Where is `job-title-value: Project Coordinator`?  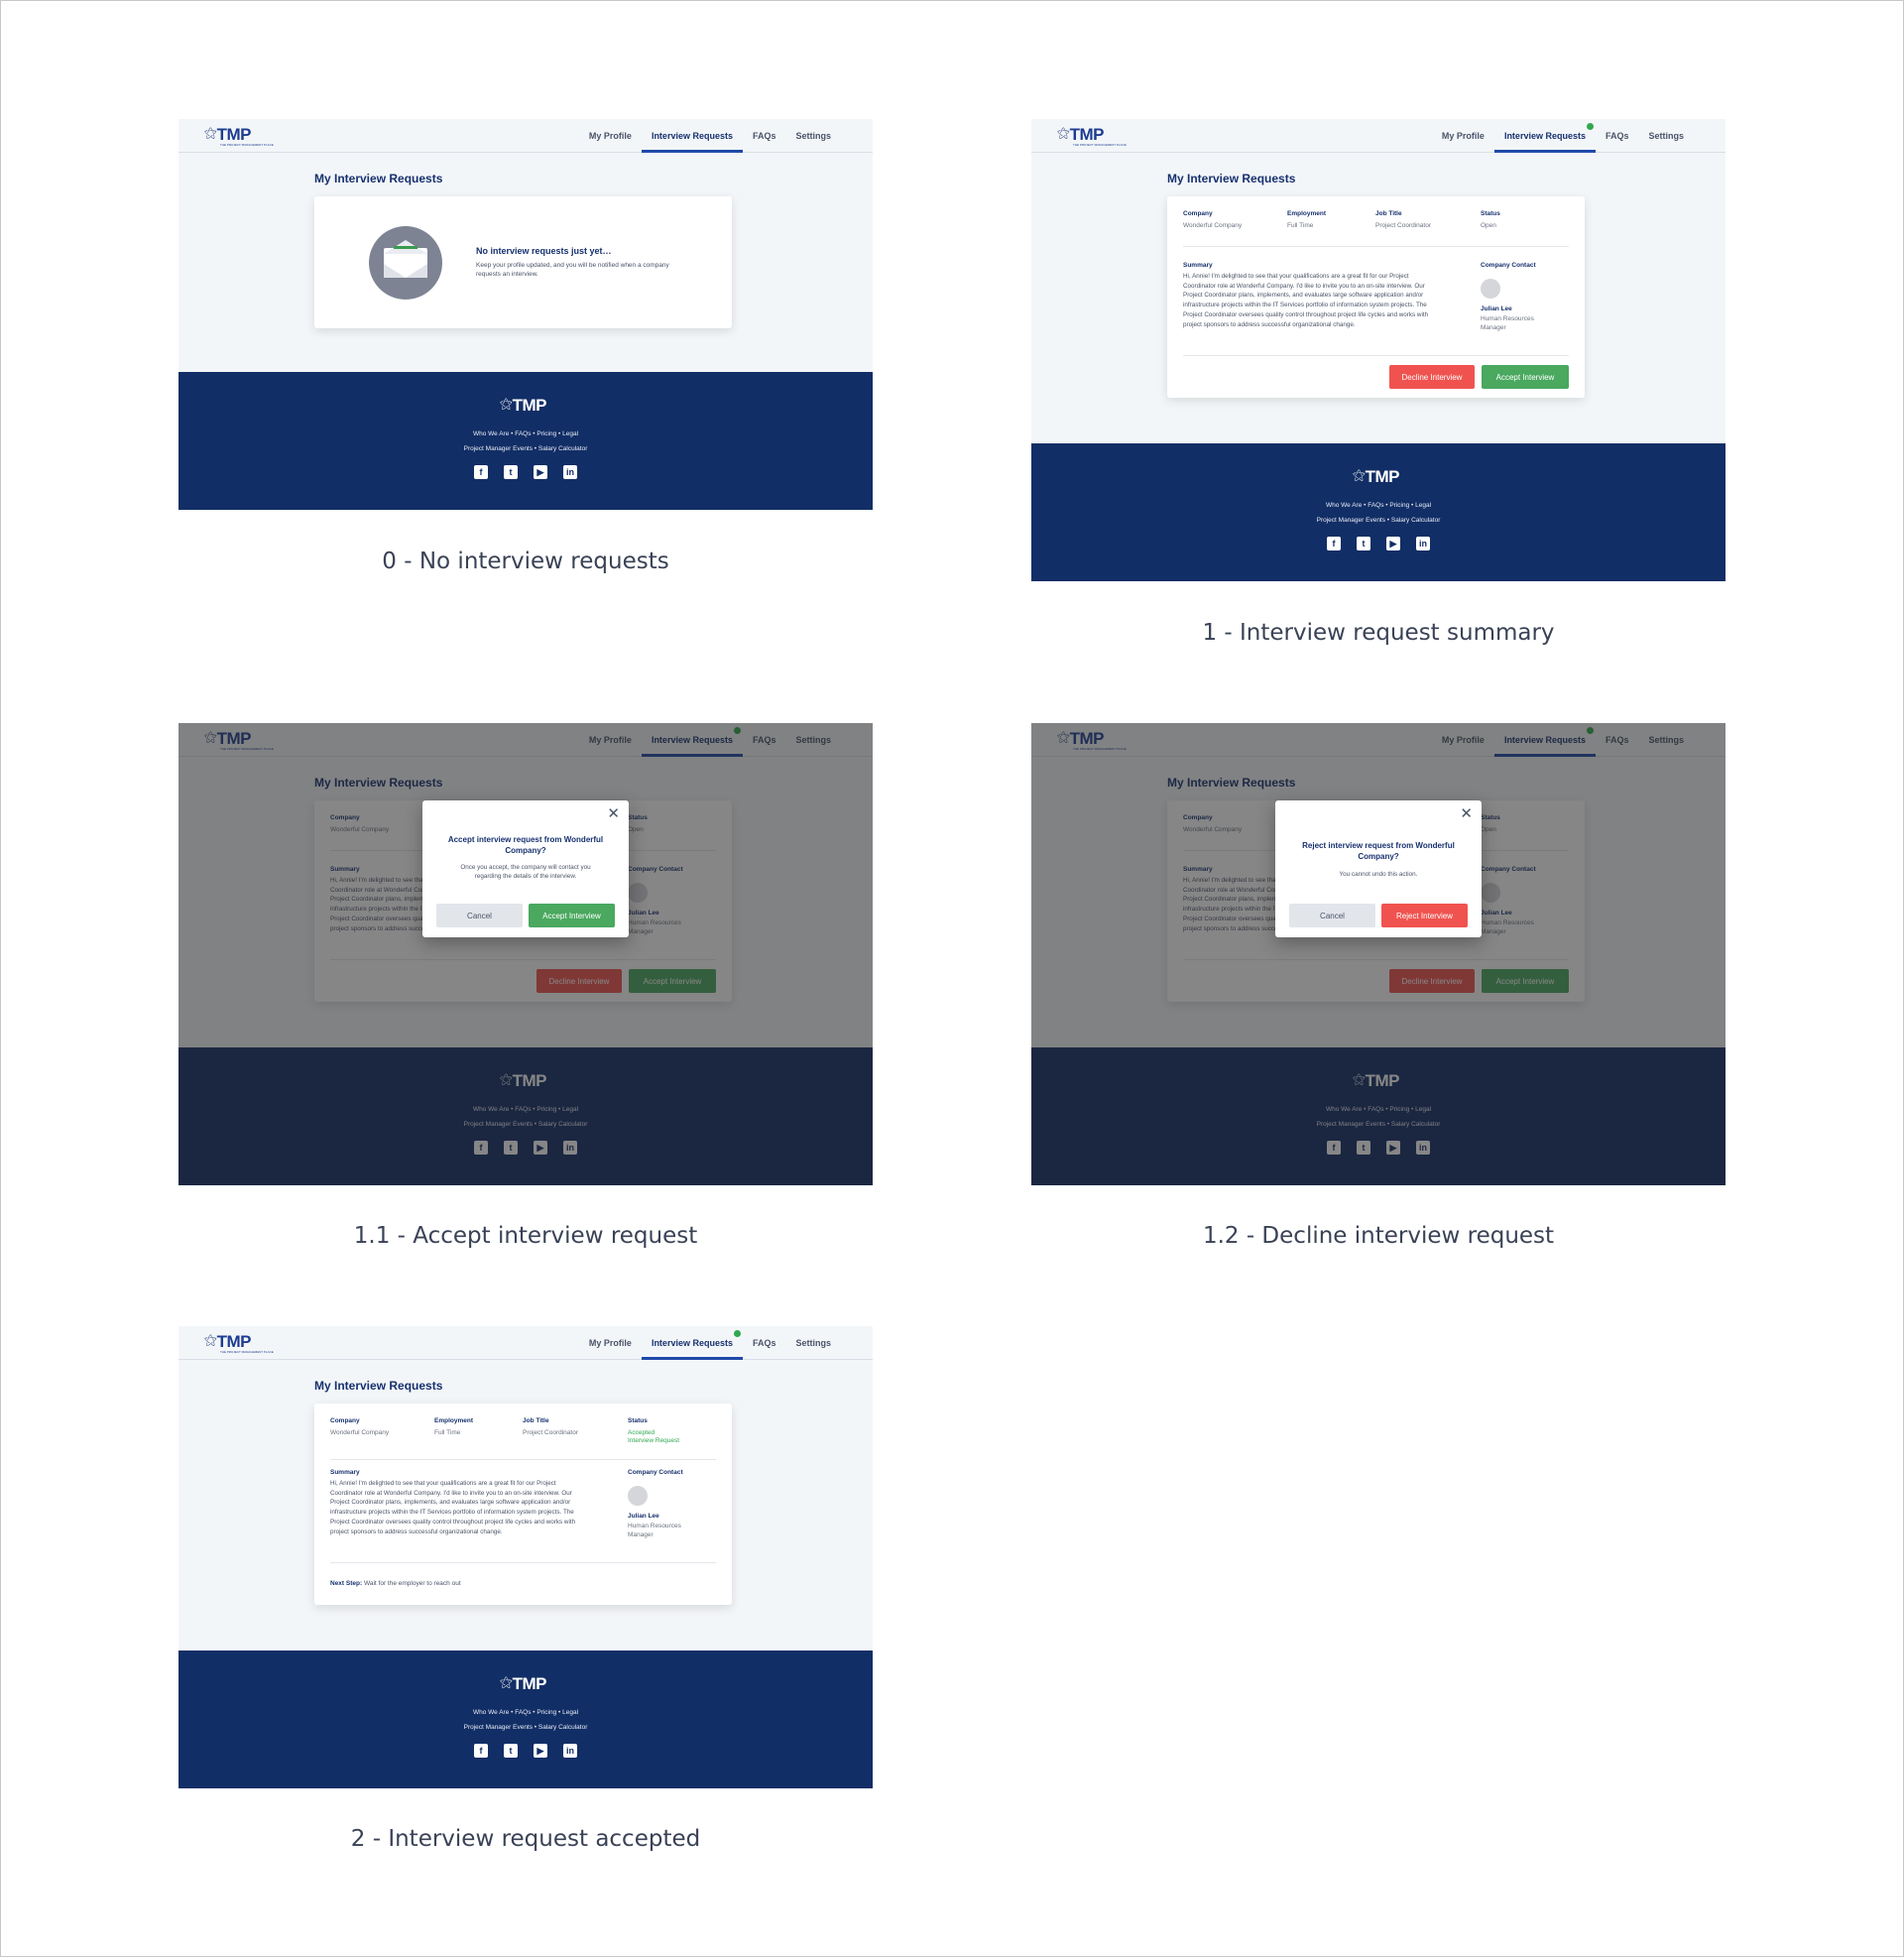 job-title-value: Project Coordinator is located at coordinates (1403, 225).